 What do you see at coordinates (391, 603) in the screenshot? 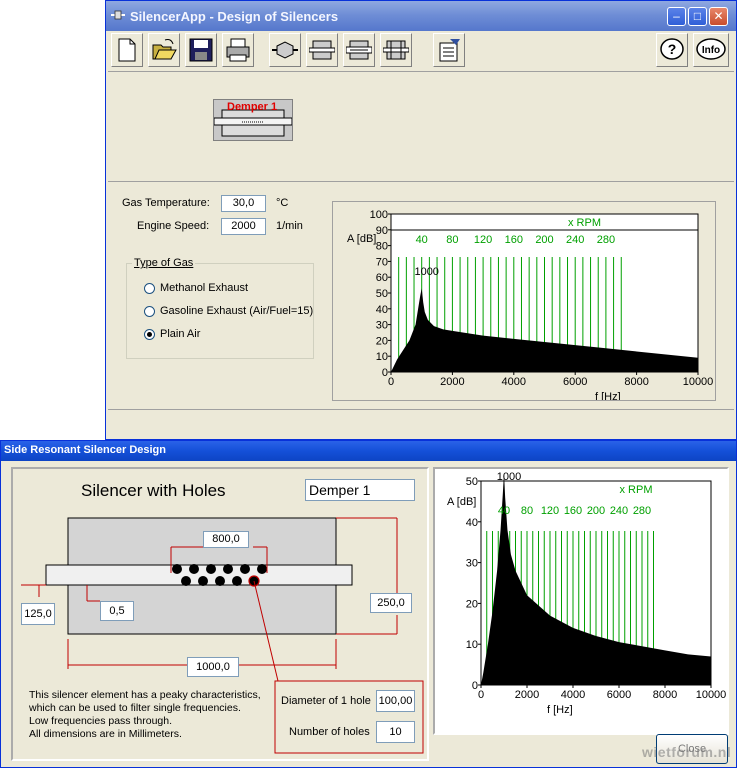
I see `outer-diameter-field: 250,0` at bounding box center [391, 603].